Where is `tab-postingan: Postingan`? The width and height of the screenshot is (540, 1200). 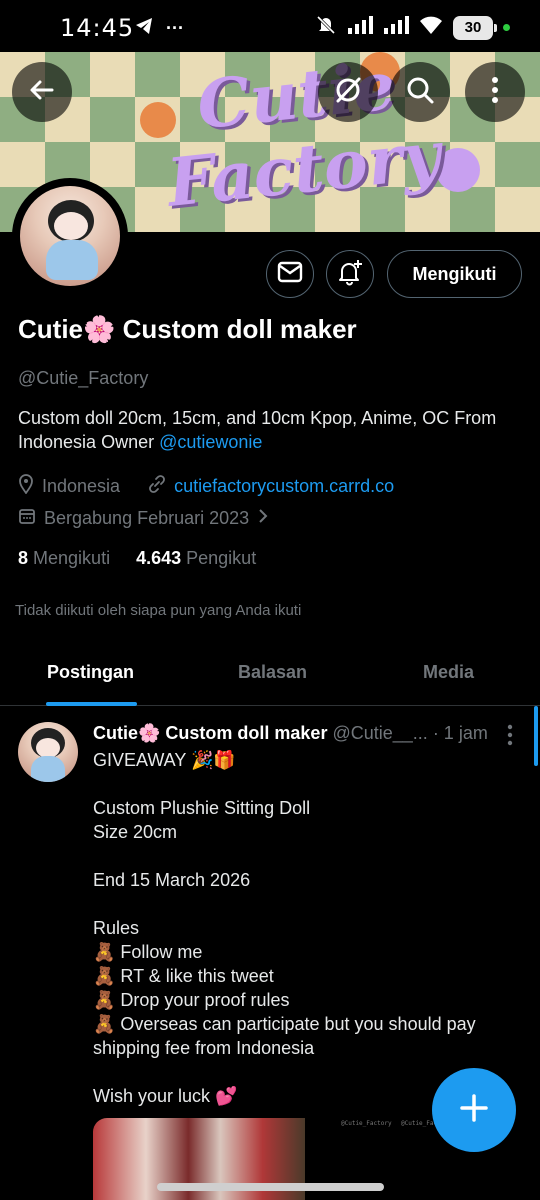 tab-postingan: Postingan is located at coordinates (90, 672).